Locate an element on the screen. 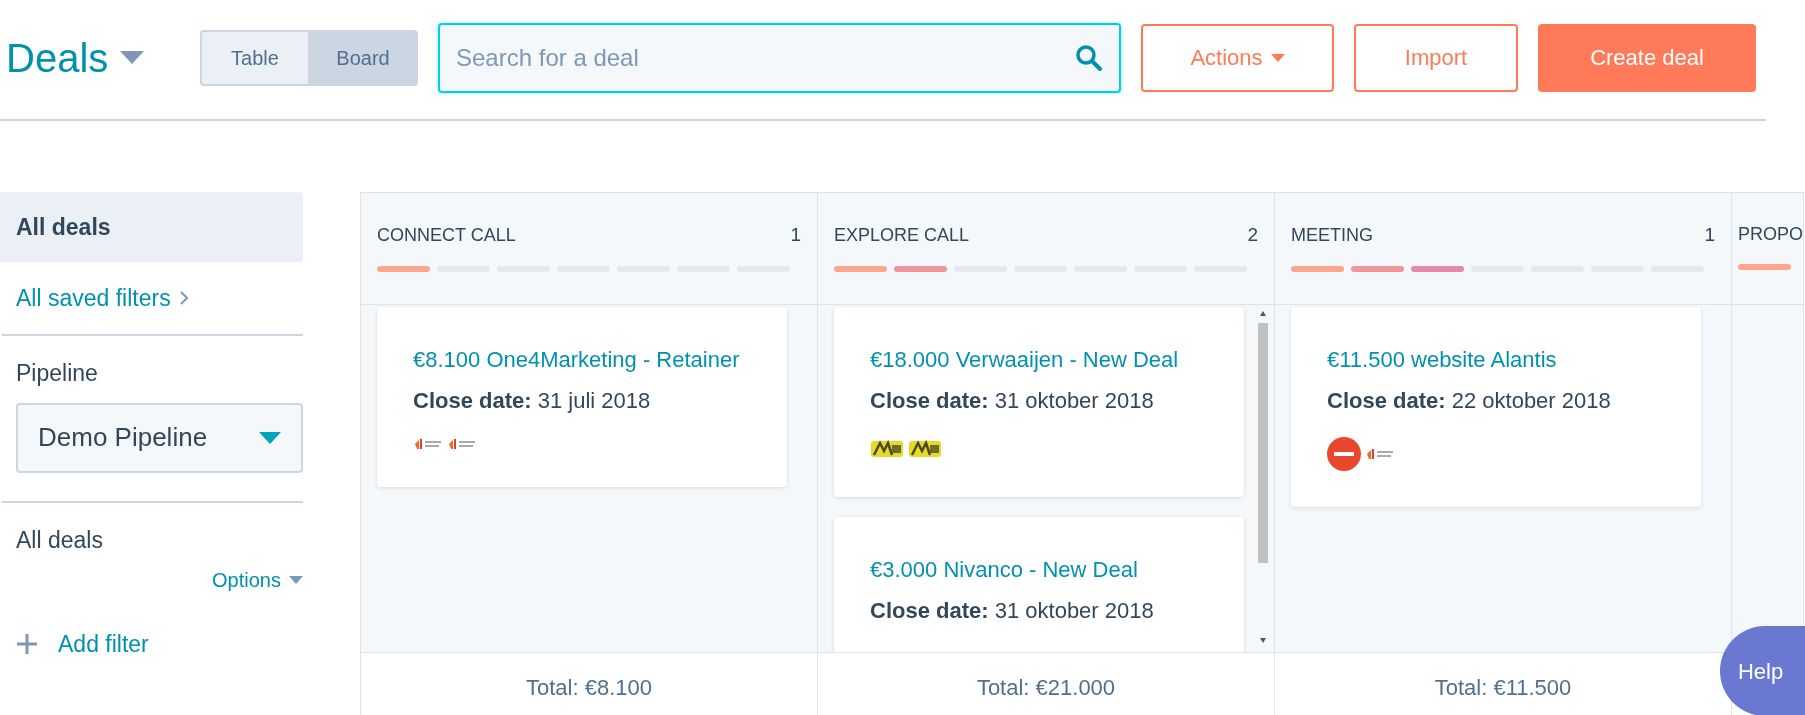 This screenshot has width=1805, height=715. view-item: All deals is located at coordinates (151, 227).